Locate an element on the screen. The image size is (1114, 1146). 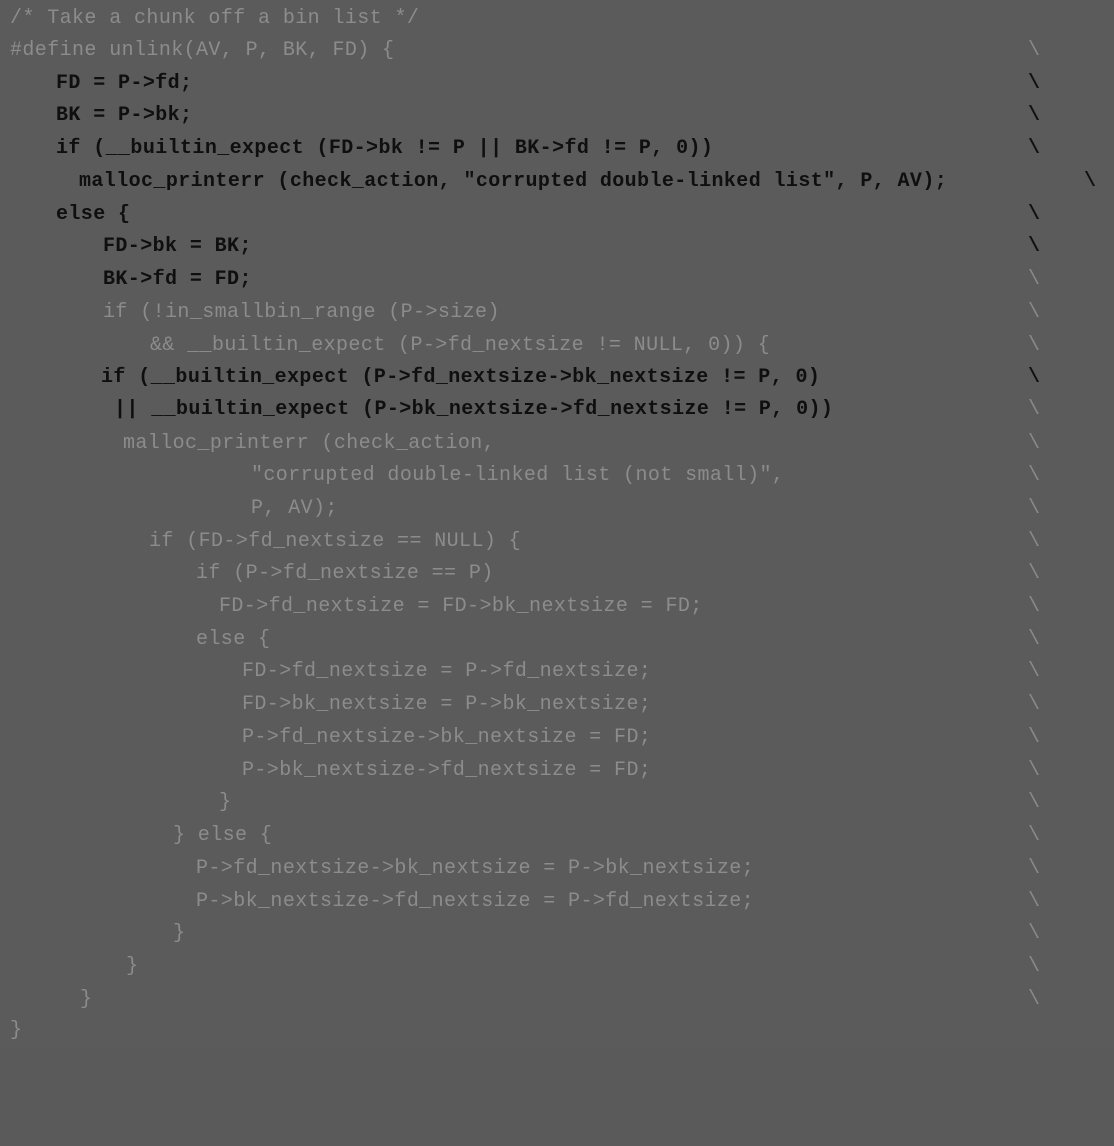
code-line: P->fd_nextsize->bk_nextsize = FD; \ is located at coordinates (520, 737).